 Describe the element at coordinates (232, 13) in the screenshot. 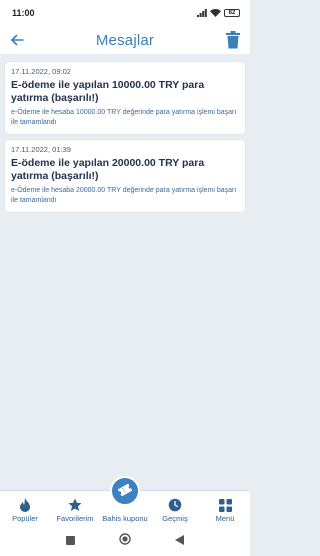

I see `battery-icon: 82` at that location.